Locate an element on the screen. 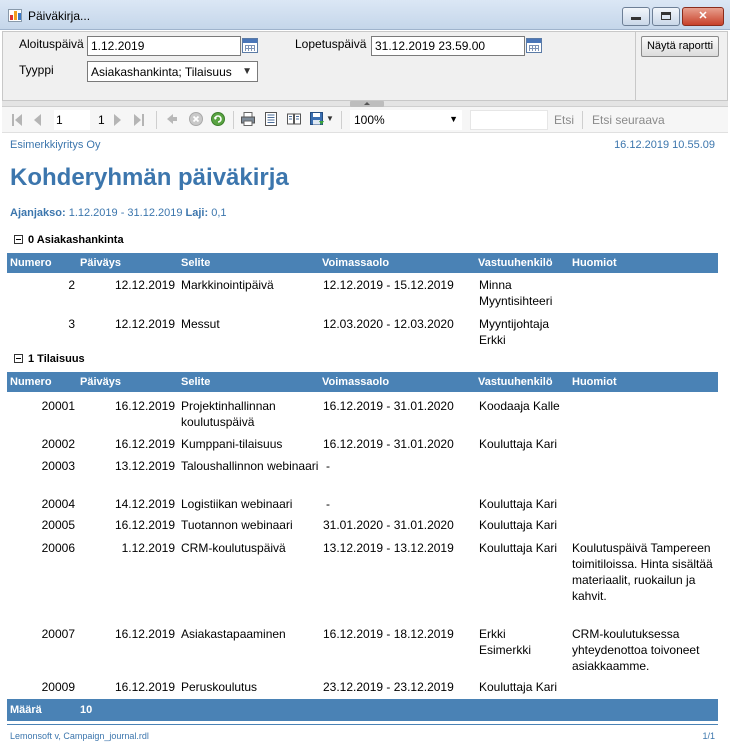 This screenshot has height=748, width=730. next-page-button is located at coordinates (117, 120).